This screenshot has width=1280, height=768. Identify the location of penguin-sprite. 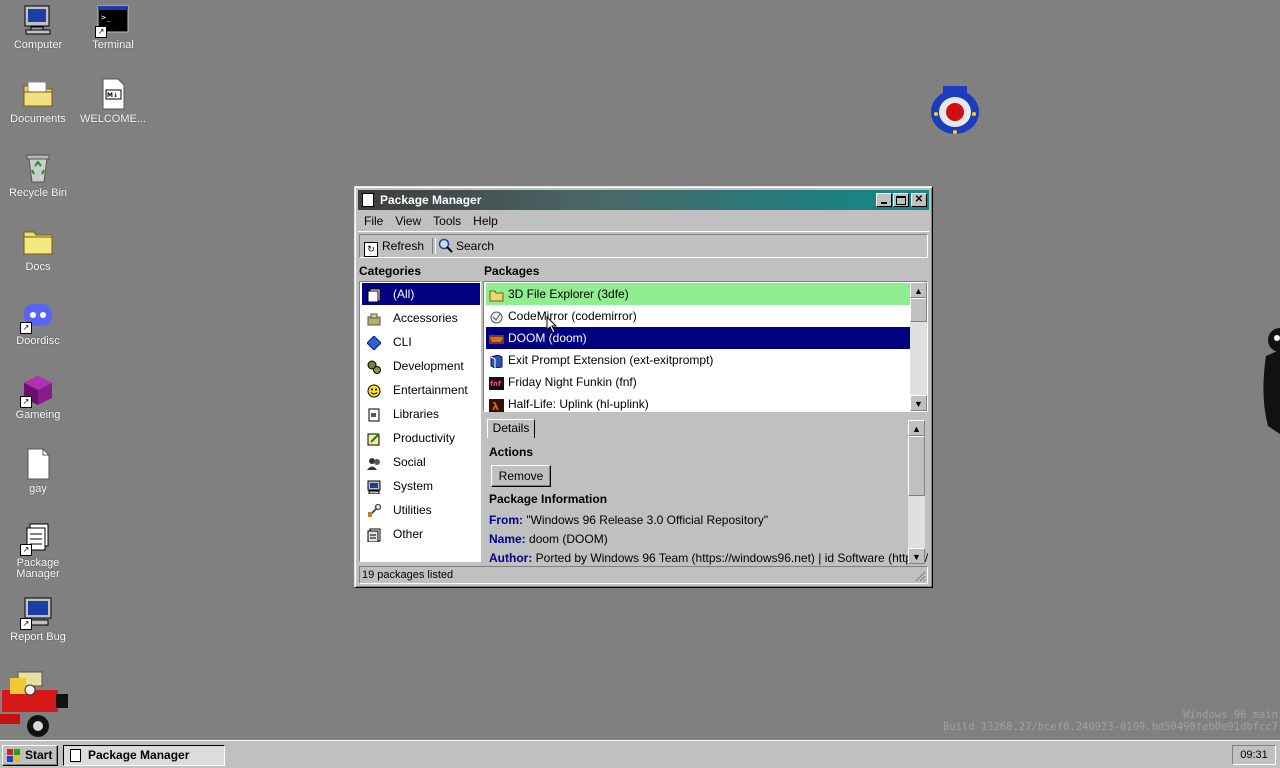
(1270, 382).